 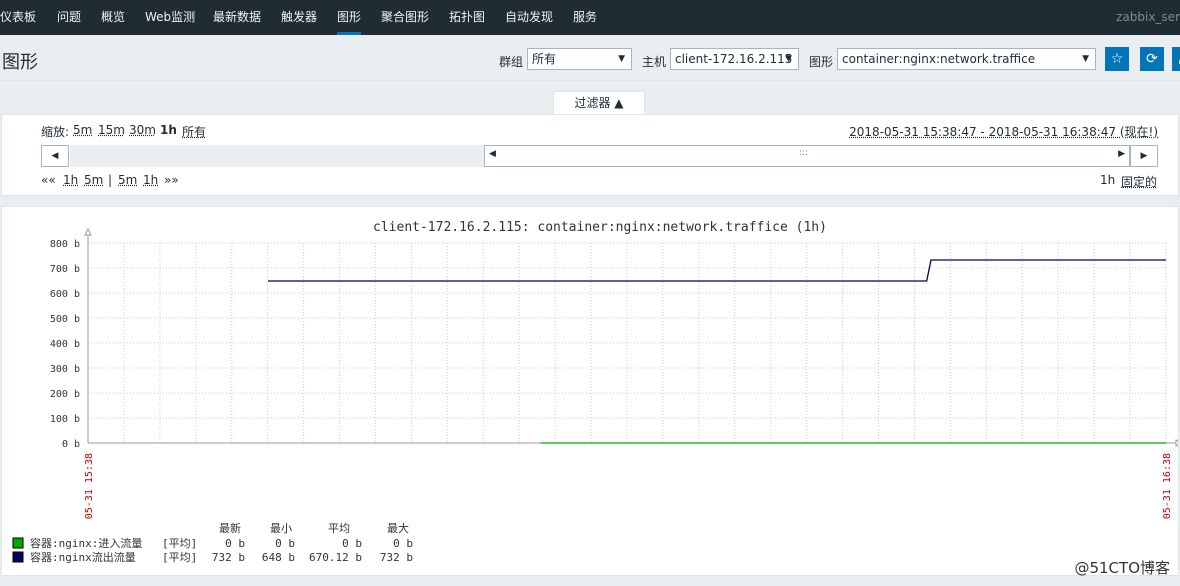 I want to click on nav-graphs: 图形, so click(x=349, y=17).